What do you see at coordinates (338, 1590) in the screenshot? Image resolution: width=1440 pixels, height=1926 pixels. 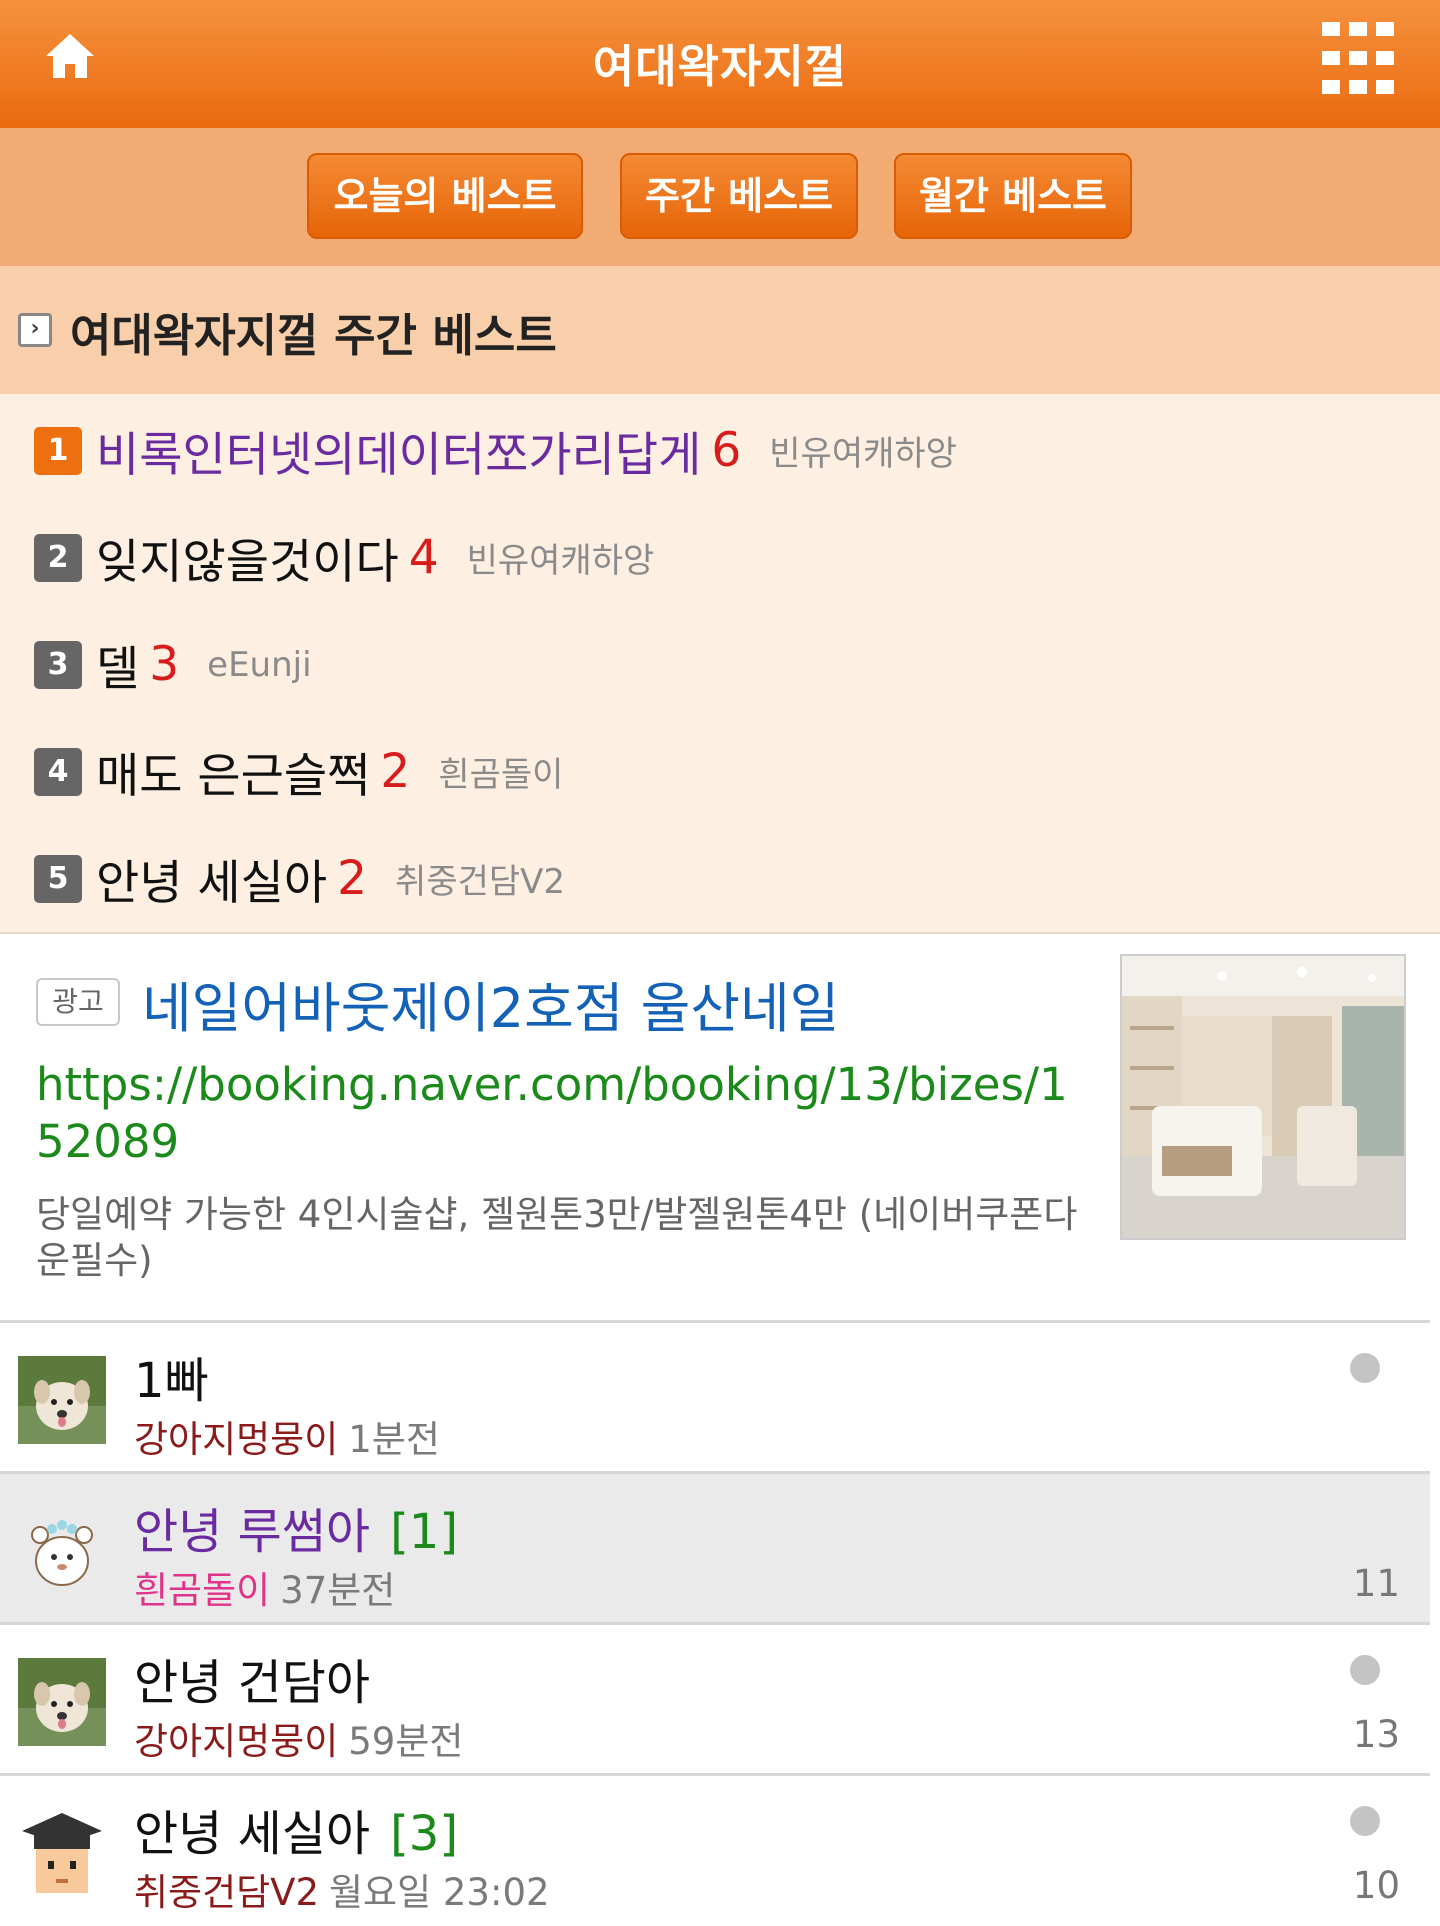 I see `post-time: 37분전` at bounding box center [338, 1590].